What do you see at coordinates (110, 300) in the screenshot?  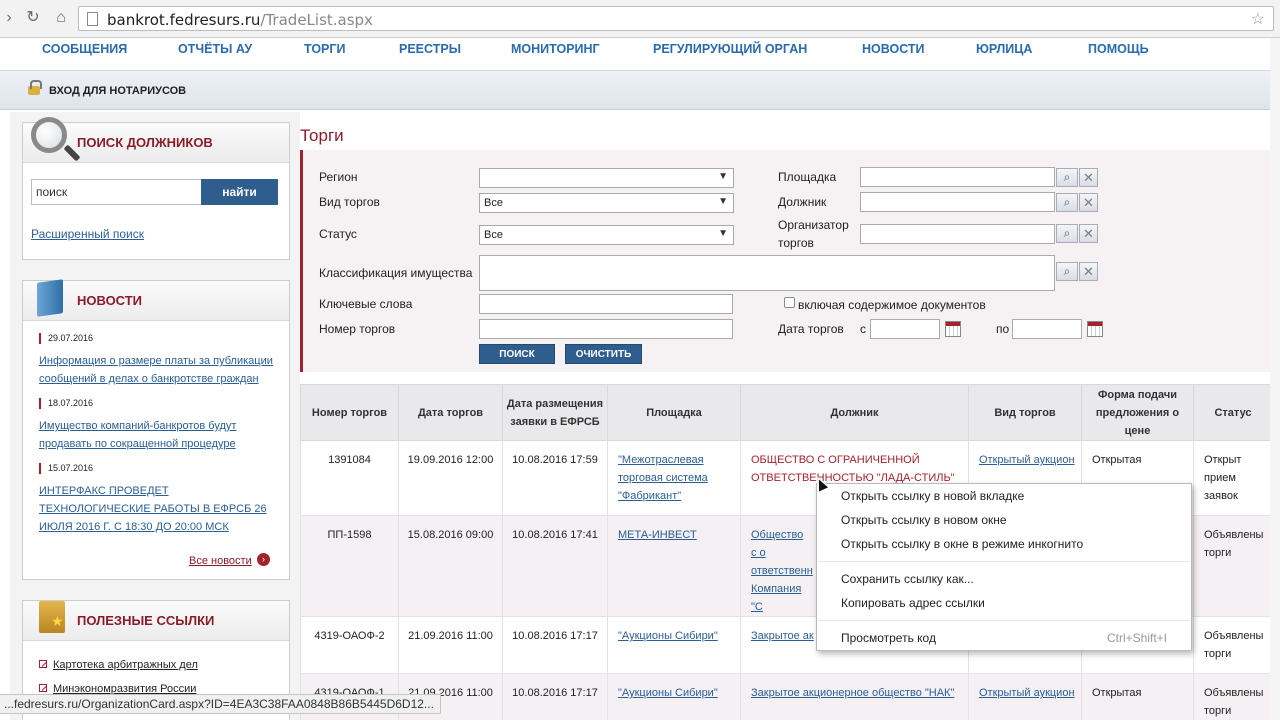 I see `panel-title: НОВОСТИ` at bounding box center [110, 300].